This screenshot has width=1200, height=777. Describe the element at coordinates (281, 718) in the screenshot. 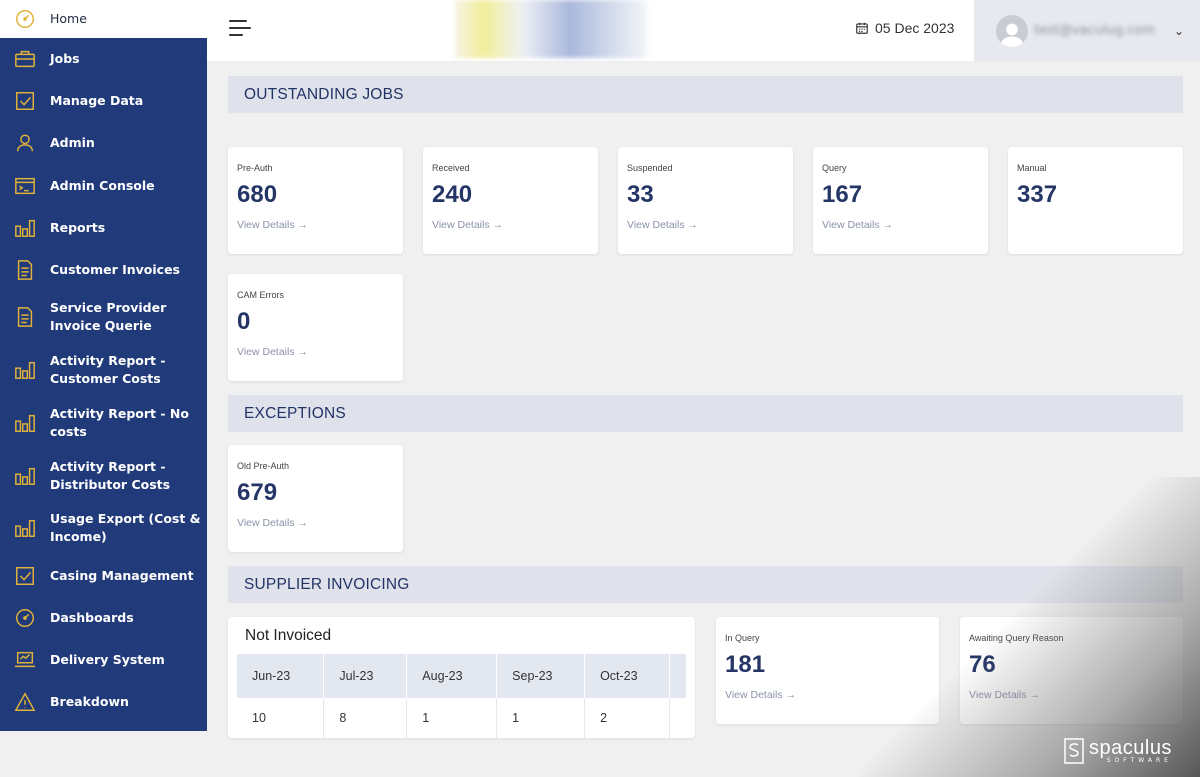

I see `table-cell: 10` at that location.